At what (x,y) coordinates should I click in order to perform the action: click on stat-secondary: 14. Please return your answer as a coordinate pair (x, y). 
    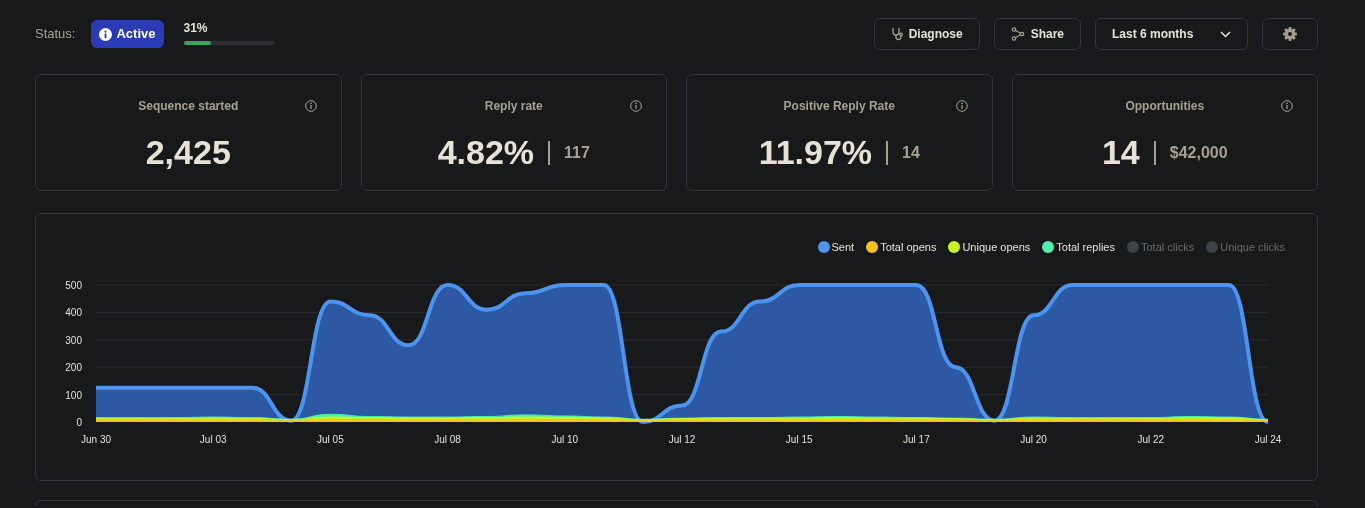
    Looking at the image, I should click on (911, 152).